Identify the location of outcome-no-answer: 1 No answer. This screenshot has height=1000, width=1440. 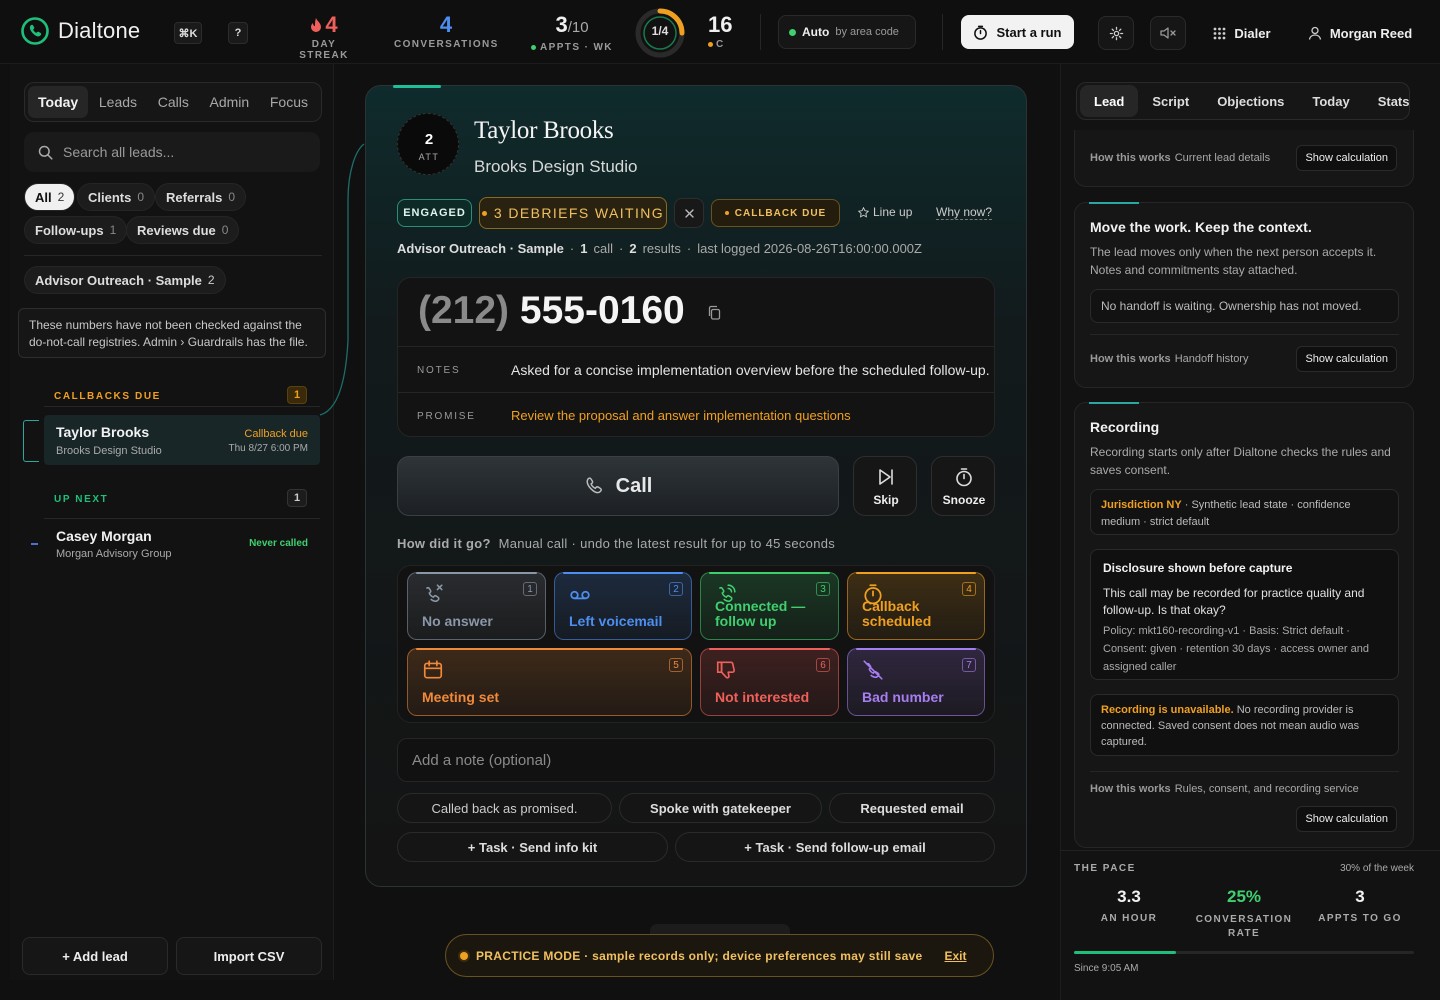
(476, 606).